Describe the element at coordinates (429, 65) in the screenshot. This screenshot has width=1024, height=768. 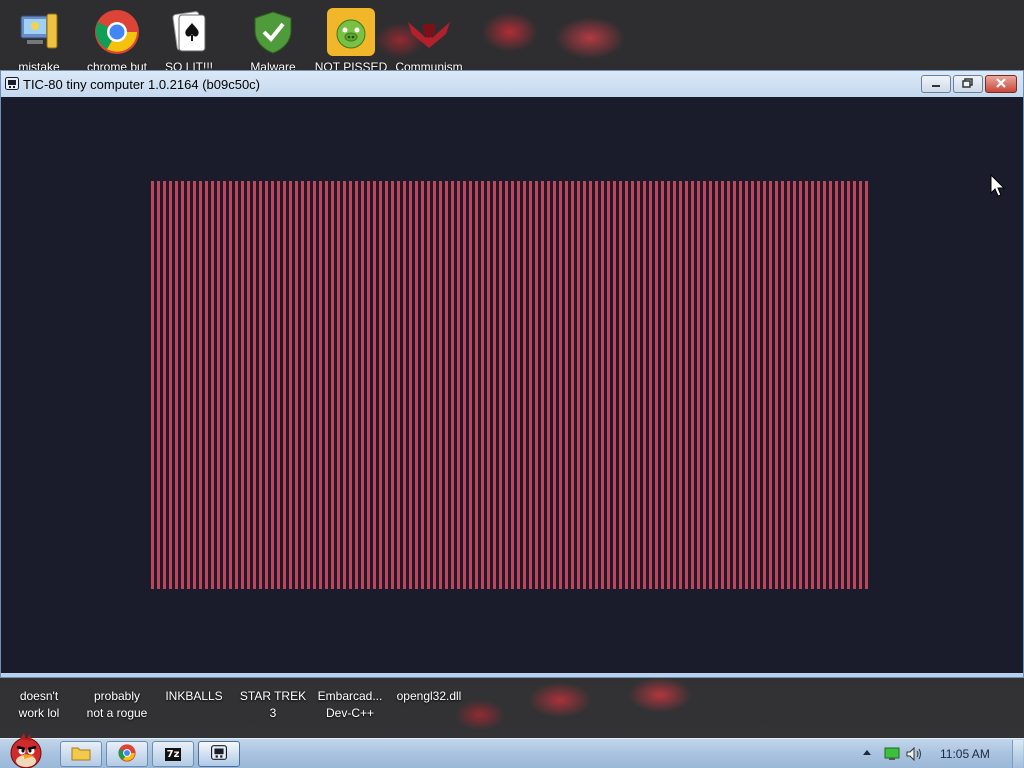
I see `desktop-icon-label: Communism` at that location.